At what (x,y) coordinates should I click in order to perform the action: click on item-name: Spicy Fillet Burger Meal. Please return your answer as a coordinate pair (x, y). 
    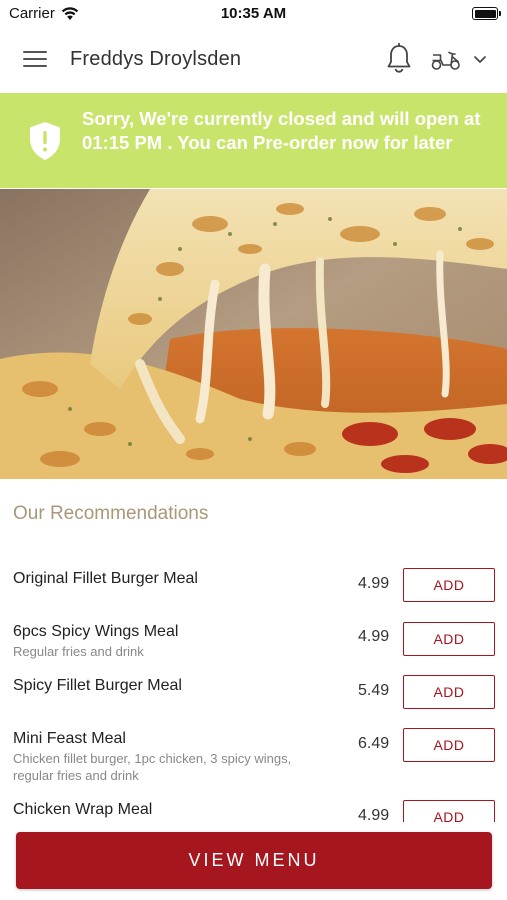
    Looking at the image, I should click on (97, 685).